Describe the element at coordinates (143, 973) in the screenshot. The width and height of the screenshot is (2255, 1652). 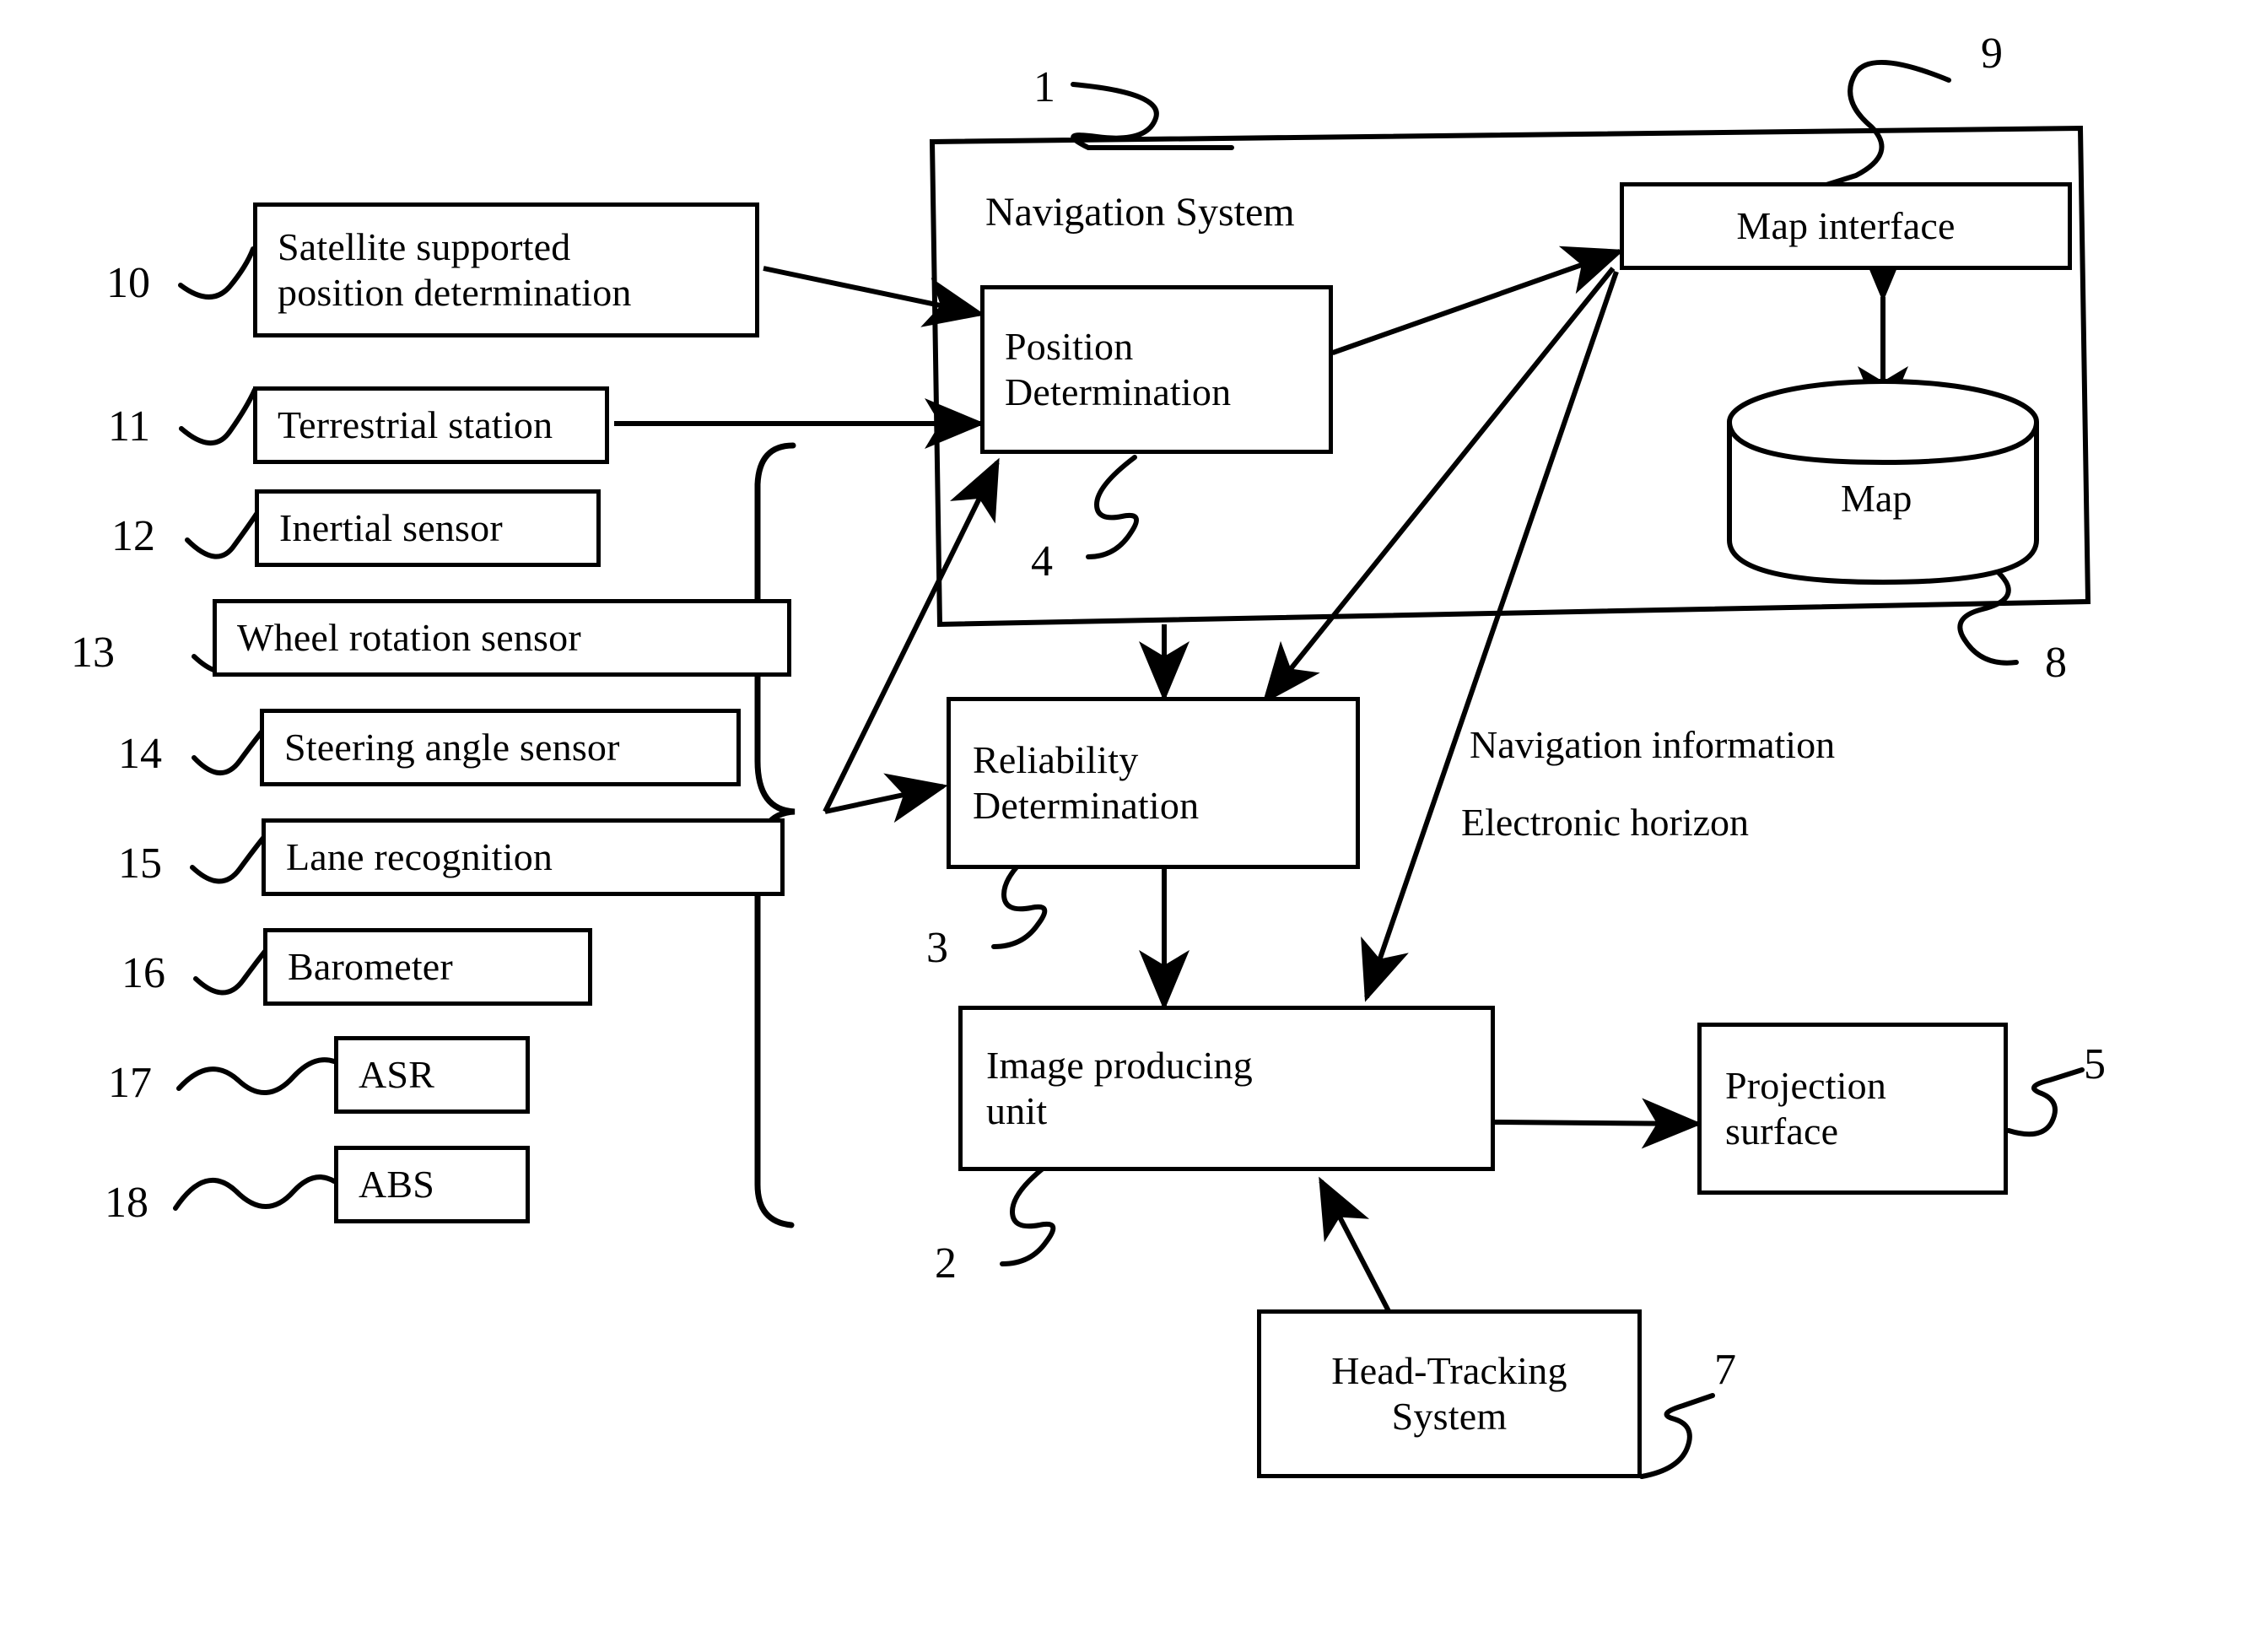
I see `ref-number-16: 16` at that location.